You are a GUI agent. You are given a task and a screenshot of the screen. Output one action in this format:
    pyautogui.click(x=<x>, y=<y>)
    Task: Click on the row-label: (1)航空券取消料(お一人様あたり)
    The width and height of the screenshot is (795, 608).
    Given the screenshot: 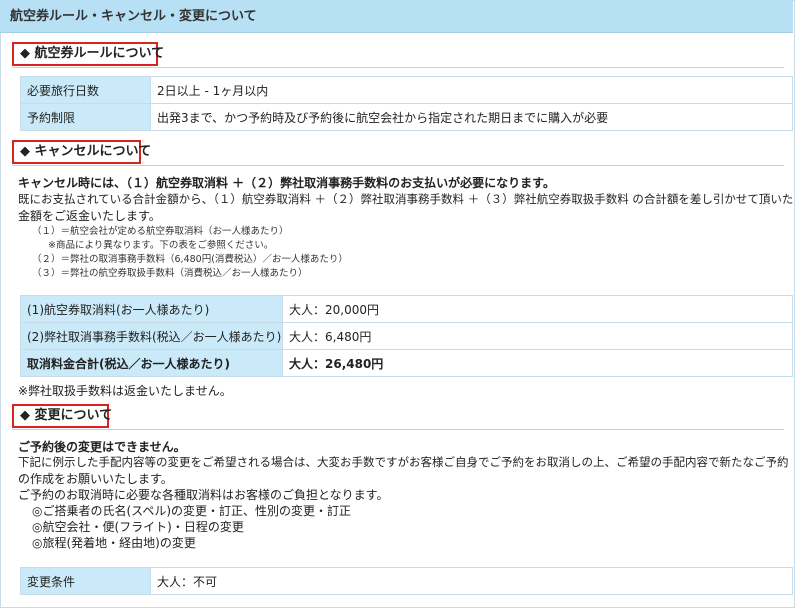 What is the action you would take?
    pyautogui.click(x=151, y=309)
    